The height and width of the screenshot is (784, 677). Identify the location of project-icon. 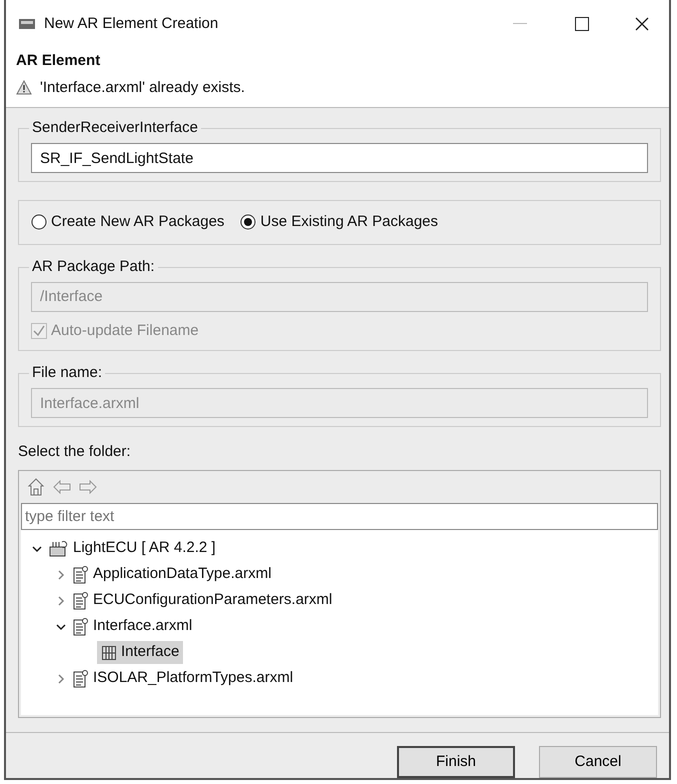
(59, 548).